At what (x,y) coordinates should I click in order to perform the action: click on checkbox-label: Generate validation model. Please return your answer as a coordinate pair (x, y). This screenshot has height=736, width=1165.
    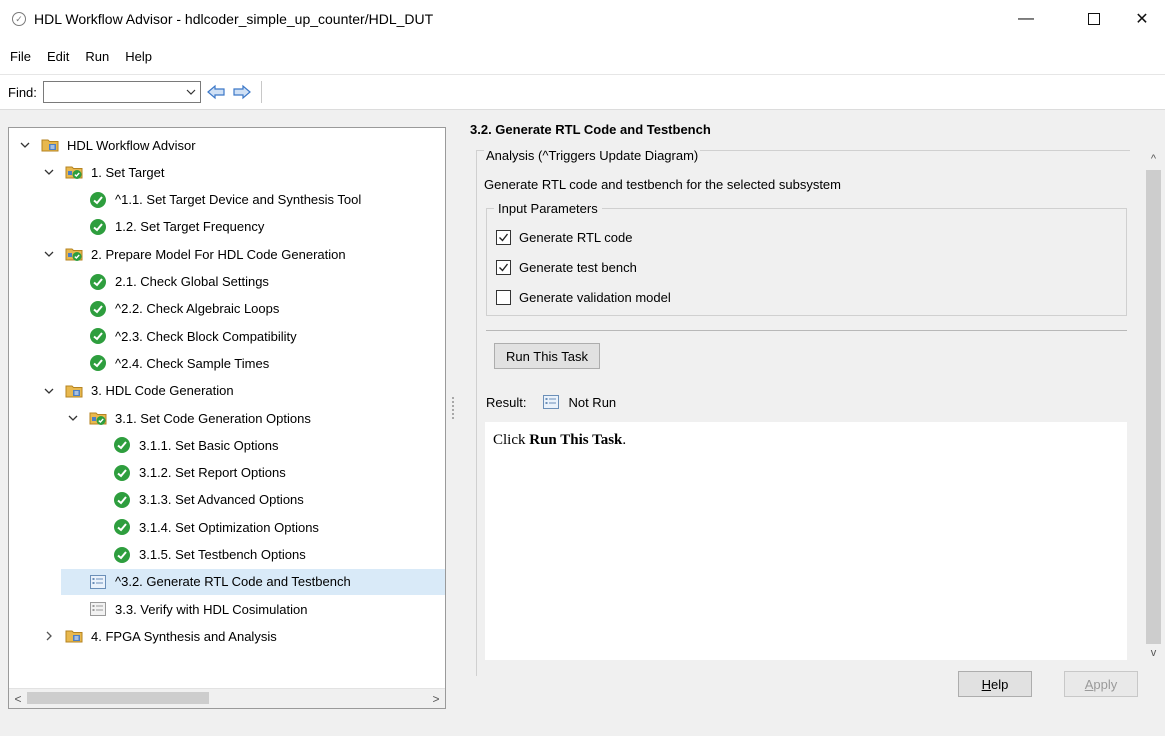
    Looking at the image, I should click on (595, 297).